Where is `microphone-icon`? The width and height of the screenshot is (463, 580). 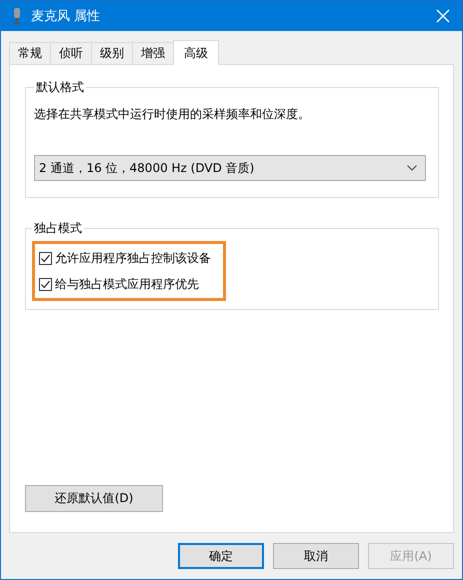 microphone-icon is located at coordinates (17, 16).